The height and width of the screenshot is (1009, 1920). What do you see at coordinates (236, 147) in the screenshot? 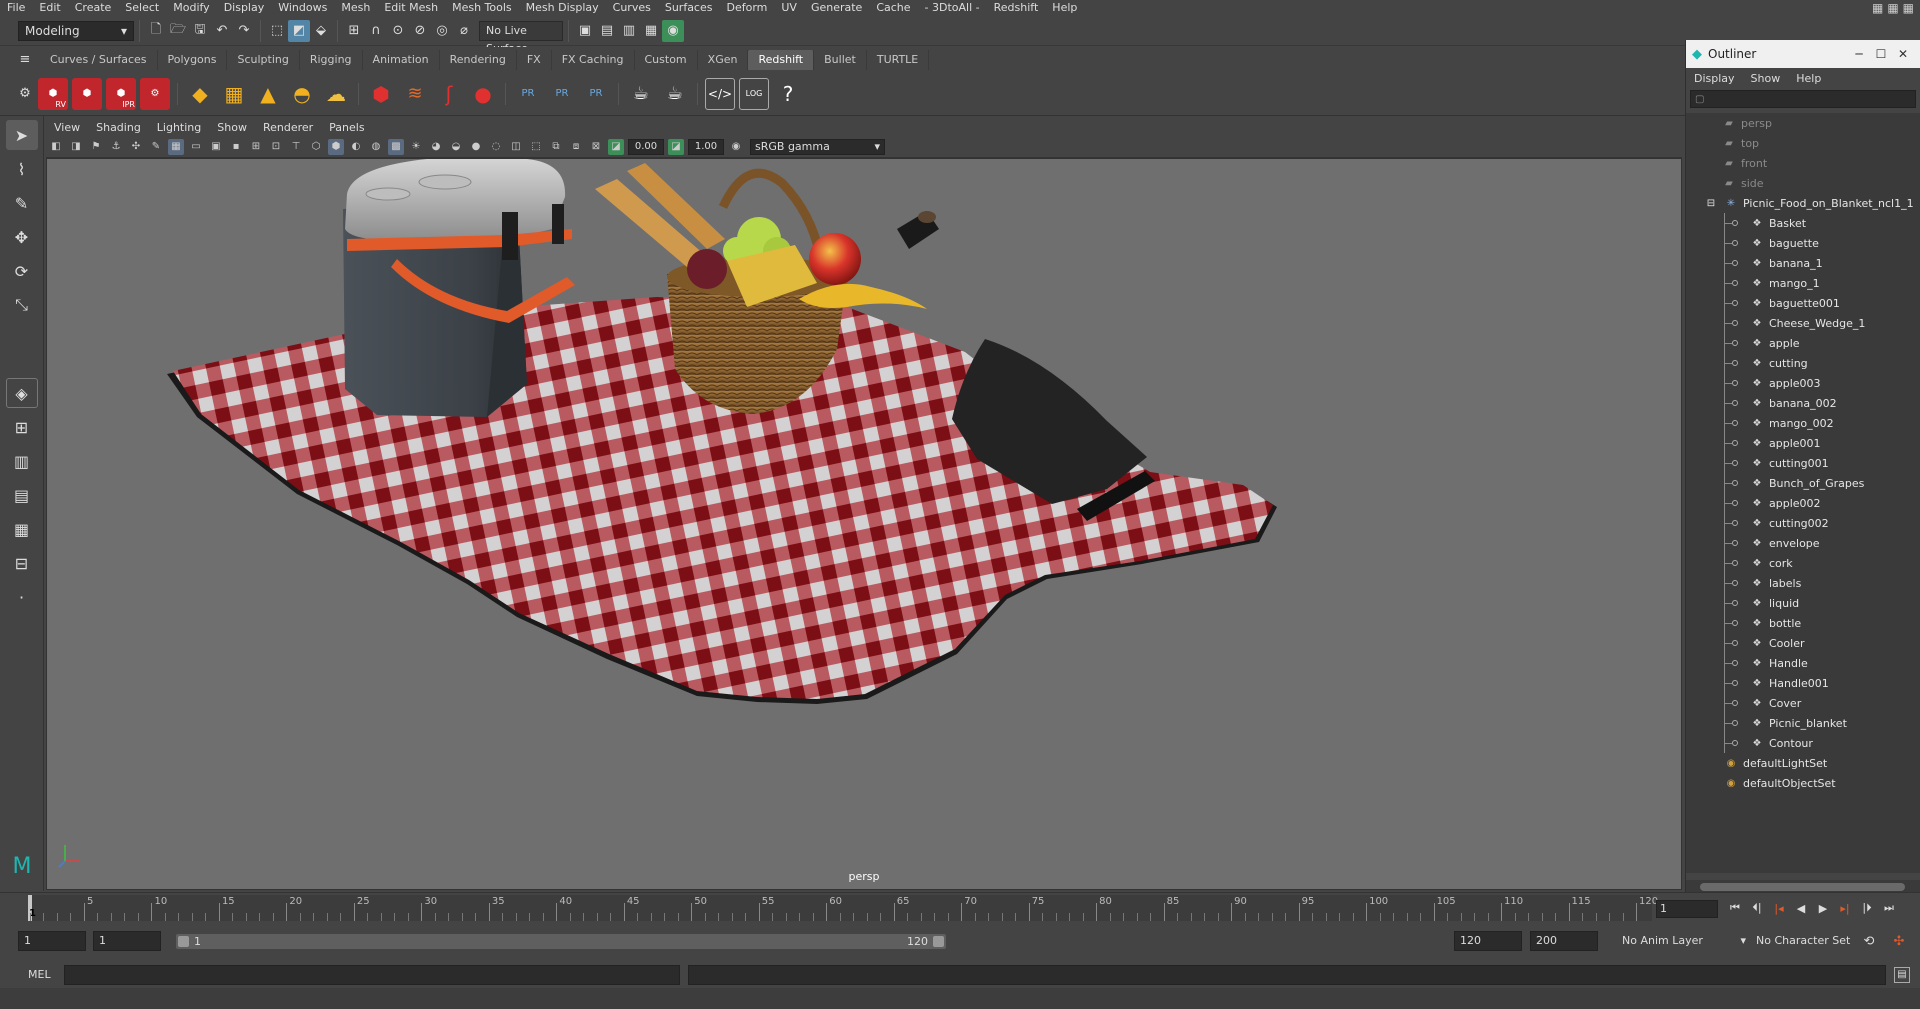
I see `gate-mask-icon: ▪` at bounding box center [236, 147].